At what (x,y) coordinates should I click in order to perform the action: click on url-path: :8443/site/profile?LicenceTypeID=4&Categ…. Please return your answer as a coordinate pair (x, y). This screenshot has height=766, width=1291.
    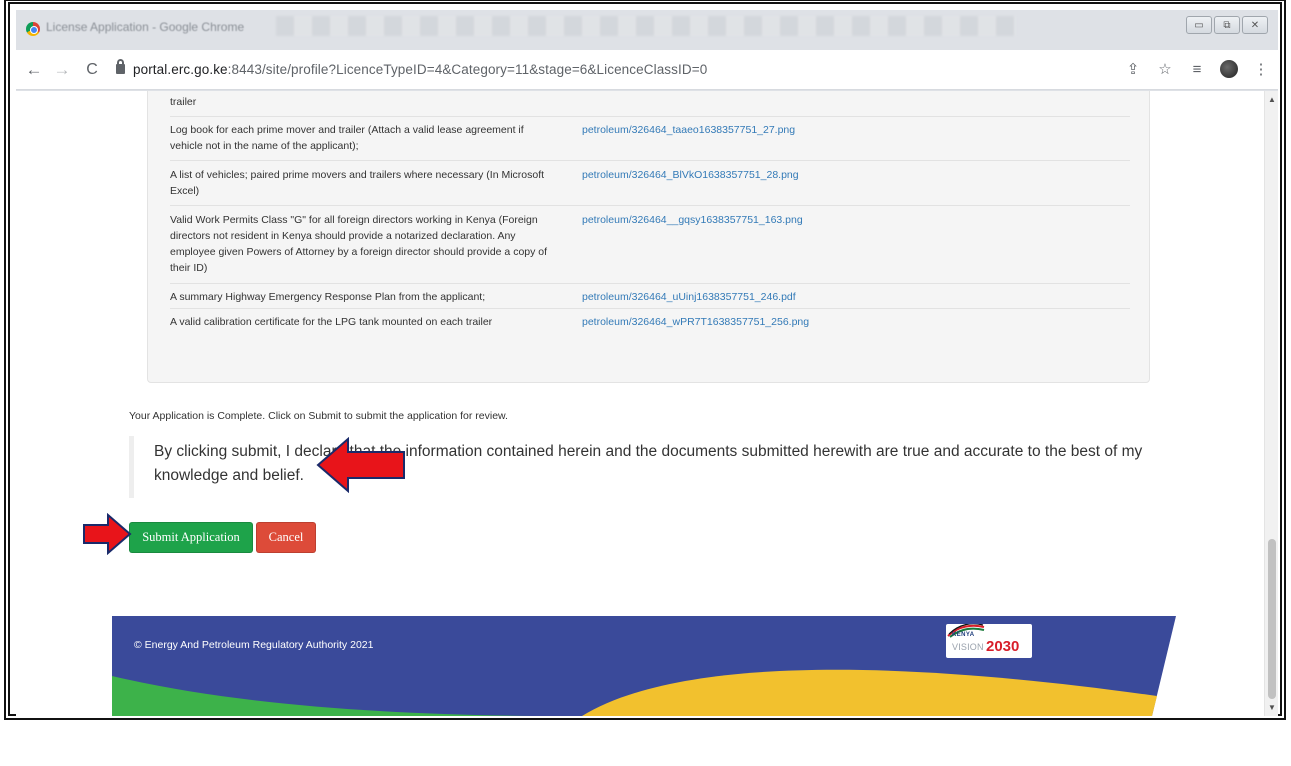
    Looking at the image, I should click on (467, 69).